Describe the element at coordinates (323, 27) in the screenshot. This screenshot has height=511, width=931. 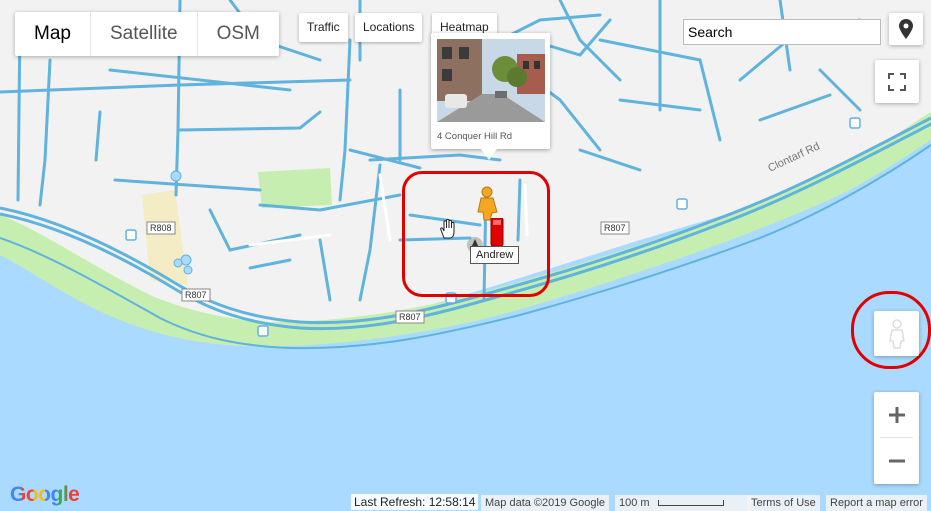
I see `traffic-button: Traffic` at that location.